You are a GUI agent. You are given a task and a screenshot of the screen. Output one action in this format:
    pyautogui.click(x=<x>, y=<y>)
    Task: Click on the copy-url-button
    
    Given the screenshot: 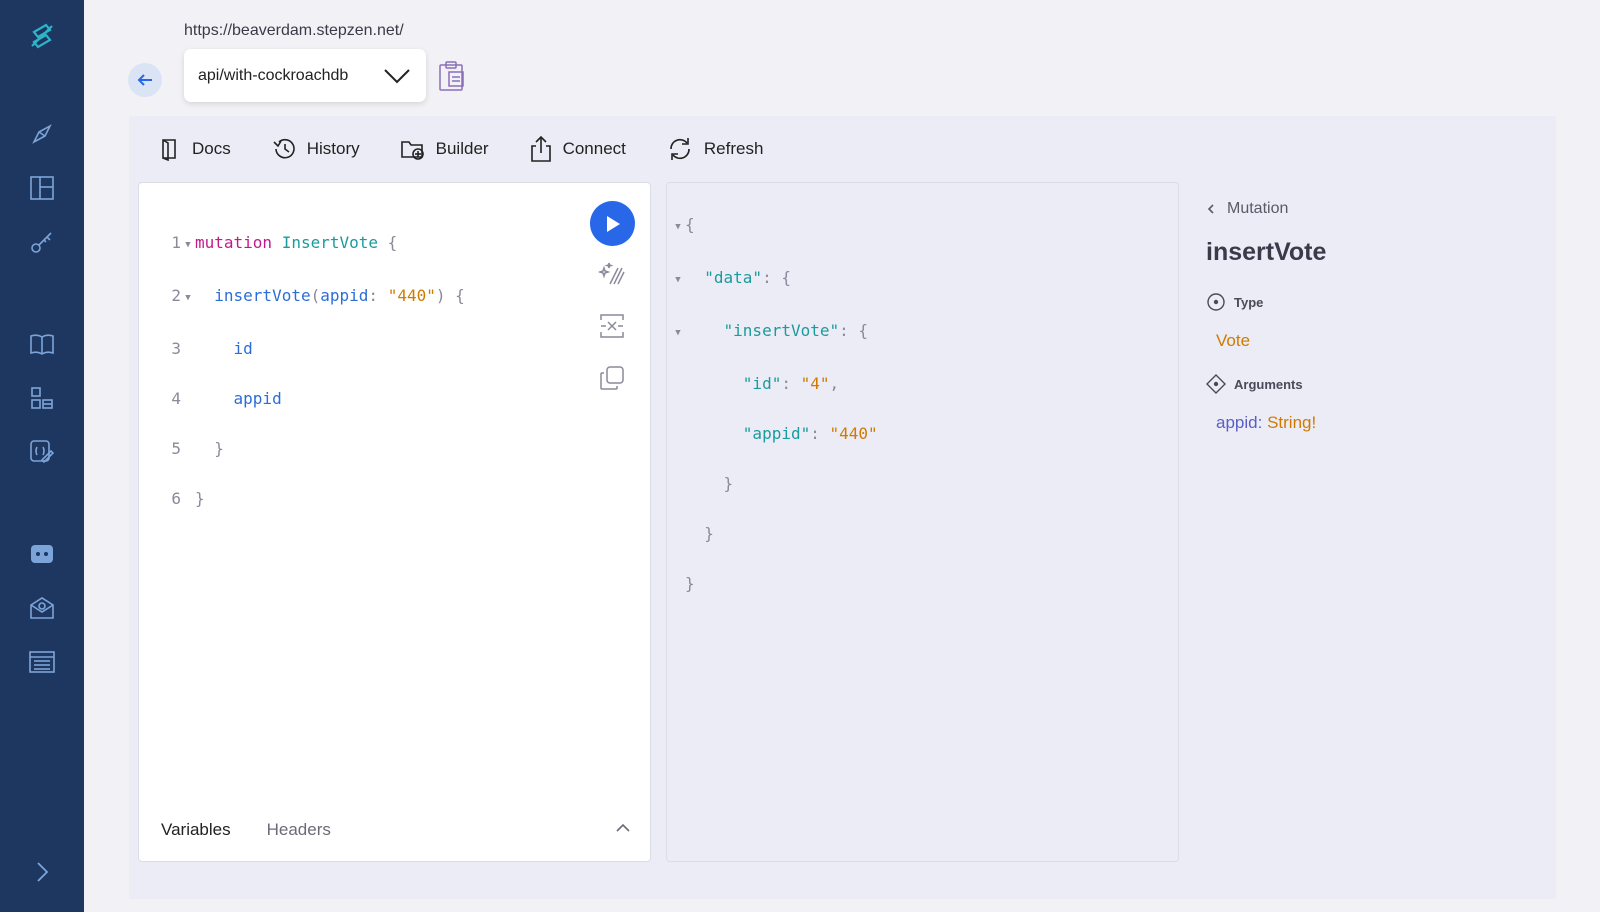 What is the action you would take?
    pyautogui.click(x=452, y=78)
    